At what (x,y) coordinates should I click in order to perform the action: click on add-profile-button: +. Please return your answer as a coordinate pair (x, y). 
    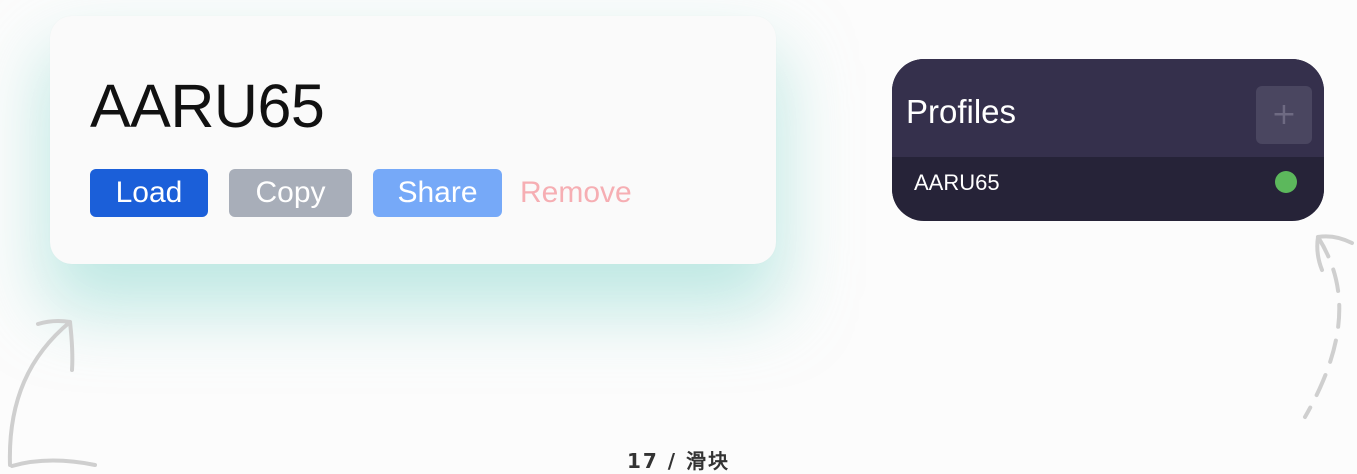
    Looking at the image, I should click on (1284, 115).